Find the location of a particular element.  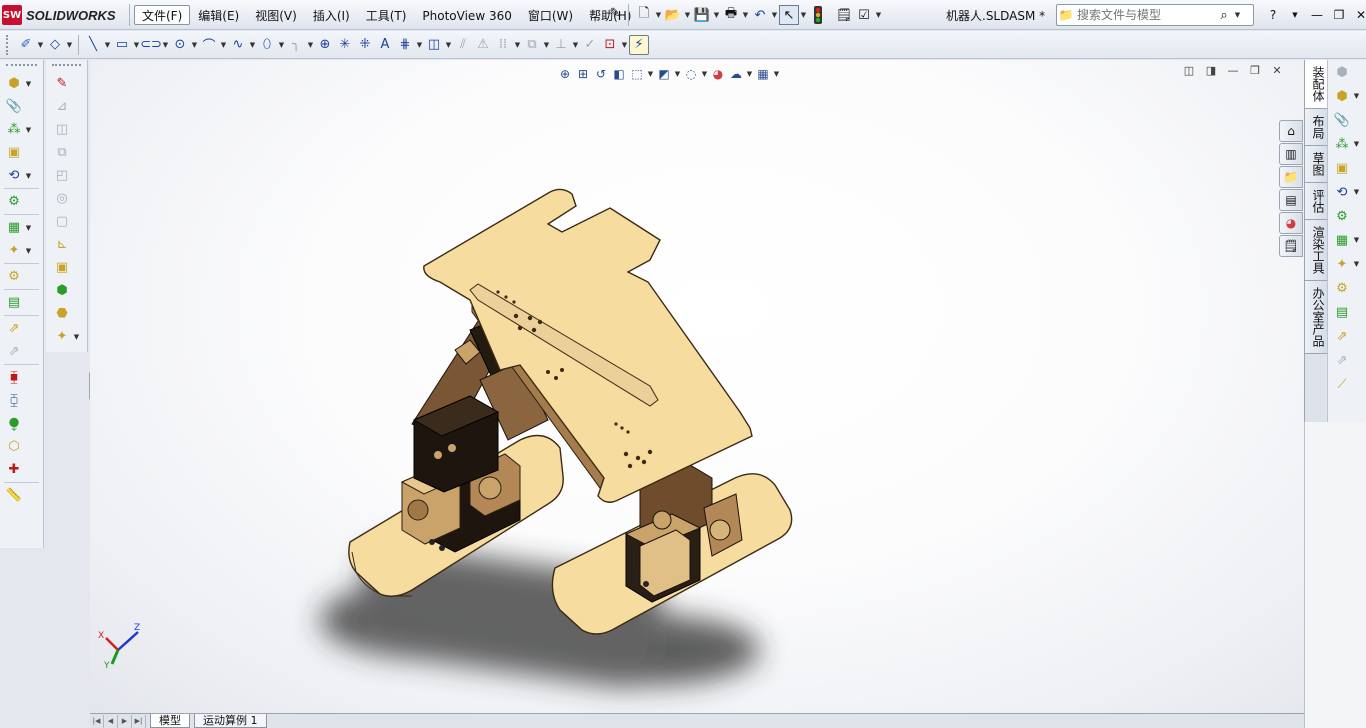

zoom-to-fit-icon: ⊕ is located at coordinates (565, 74).